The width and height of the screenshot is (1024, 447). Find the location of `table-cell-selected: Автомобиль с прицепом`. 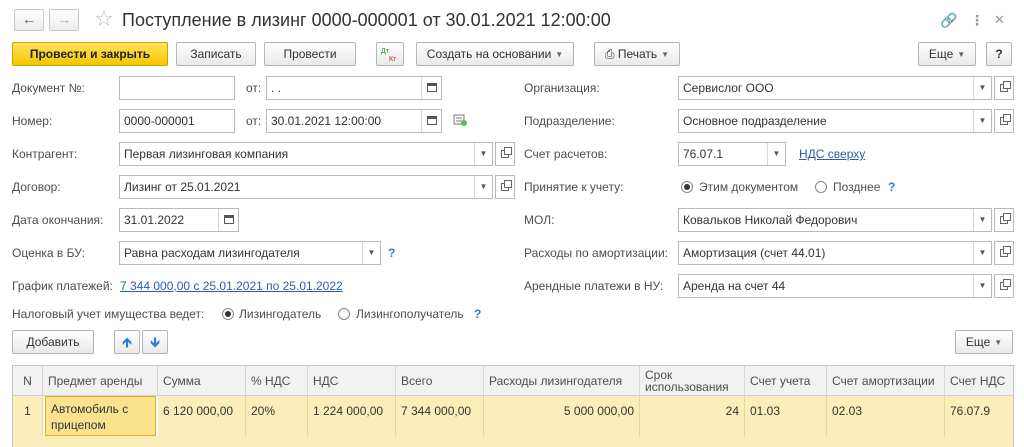

table-cell-selected: Автомобиль с прицепом is located at coordinates (100, 416).